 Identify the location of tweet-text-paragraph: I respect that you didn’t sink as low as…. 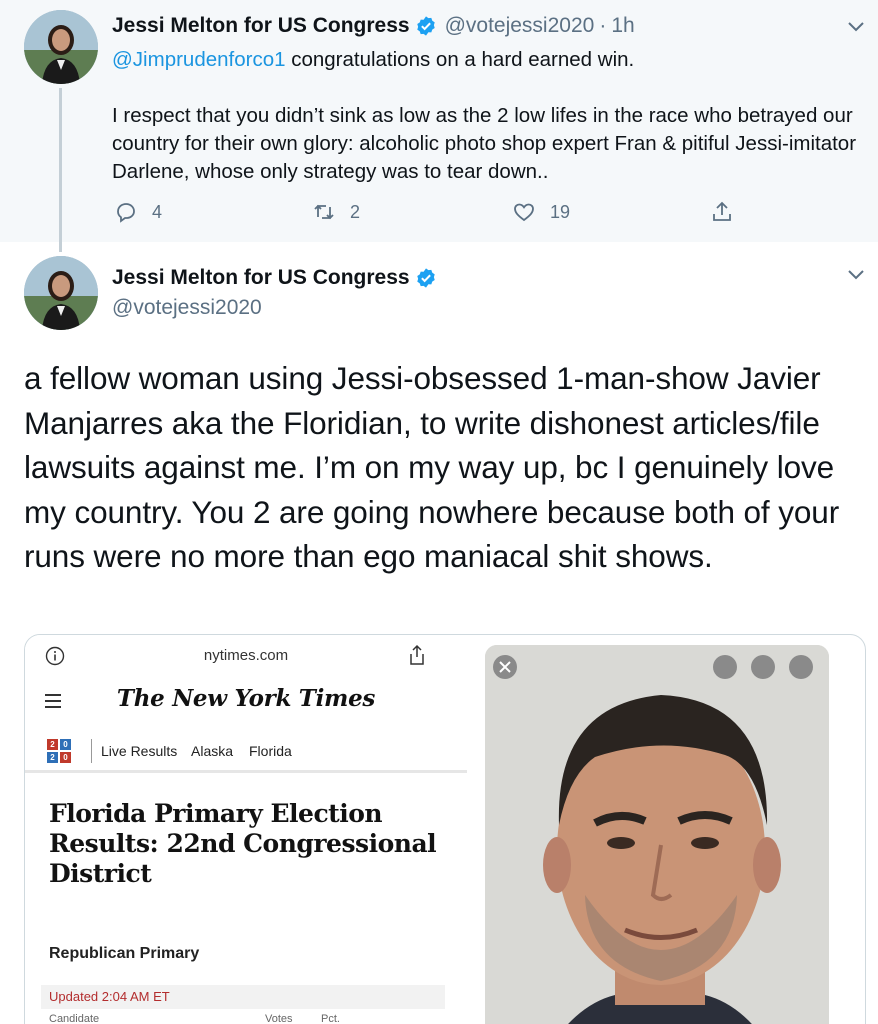
(484, 143).